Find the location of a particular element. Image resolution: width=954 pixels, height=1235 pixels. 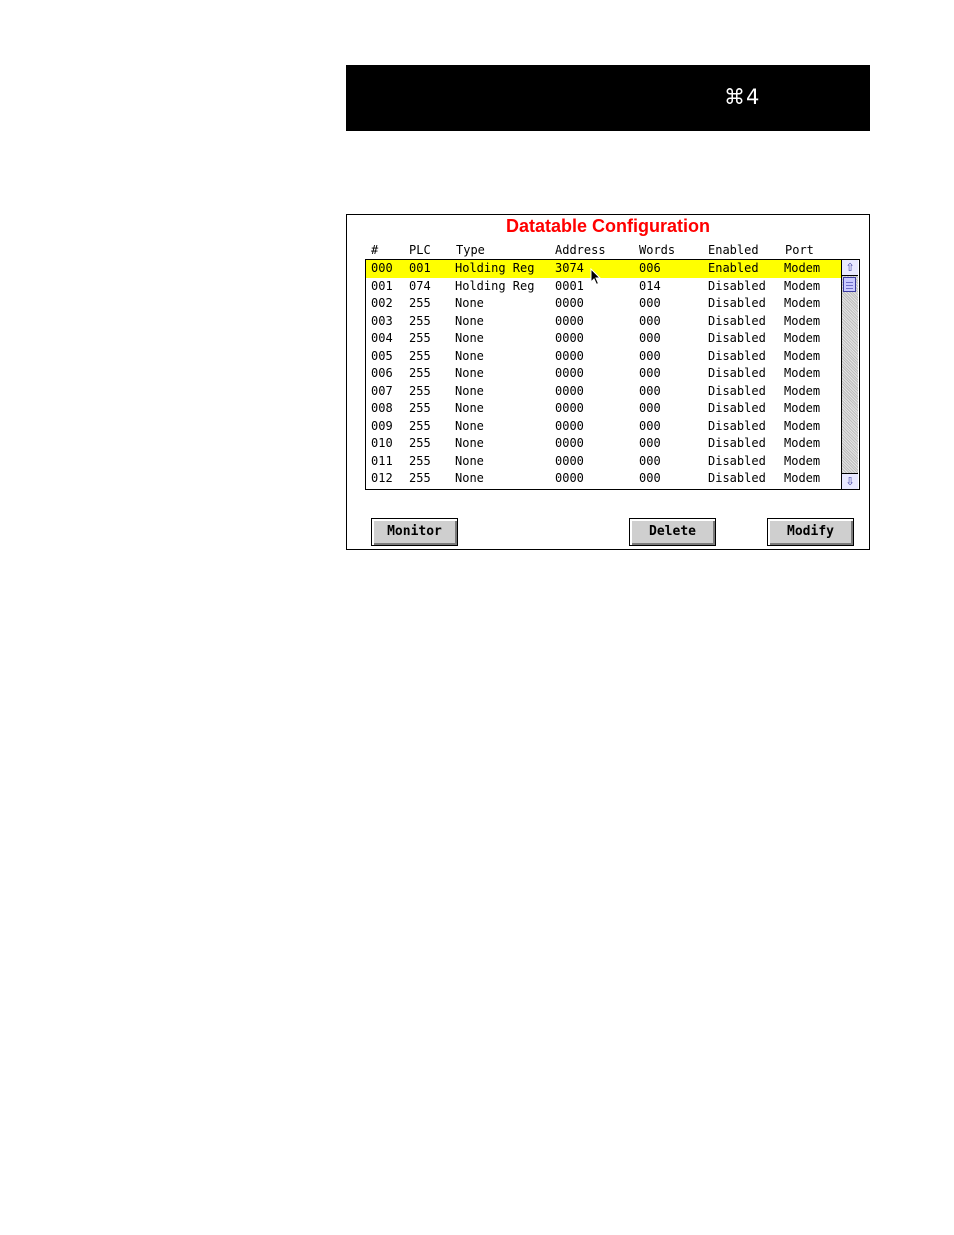

table-row: 001 074 Holding Reg 0001 014 Disabled Modem is located at coordinates (603, 287).